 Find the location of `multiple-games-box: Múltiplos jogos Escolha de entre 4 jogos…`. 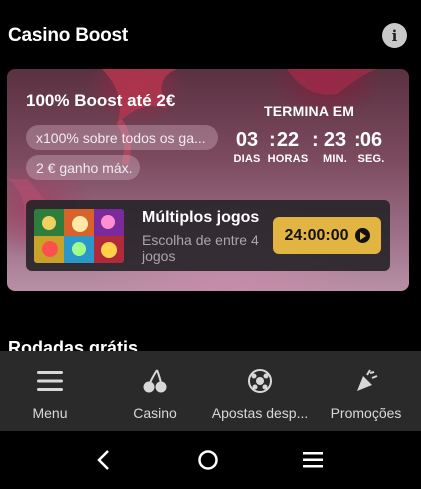

multiple-games-box: Múltiplos jogos Escolha de entre 4 jogos… is located at coordinates (208, 235).